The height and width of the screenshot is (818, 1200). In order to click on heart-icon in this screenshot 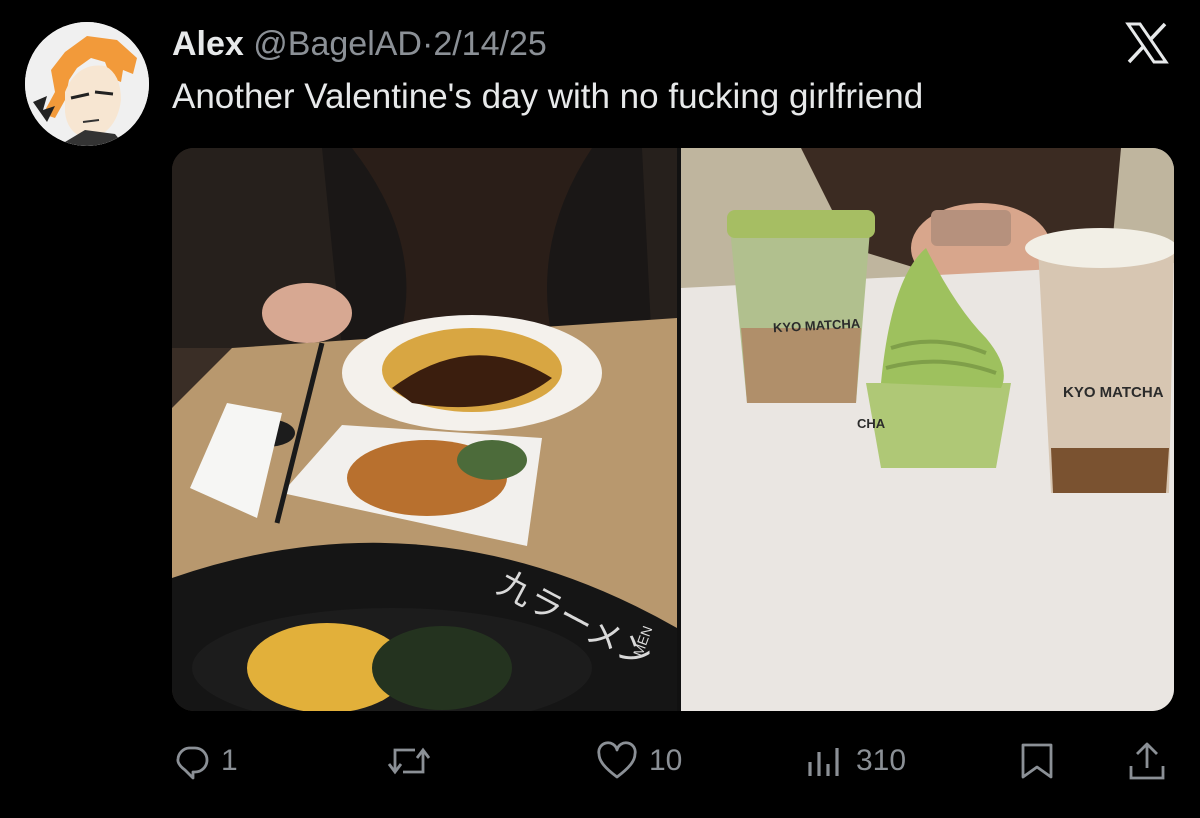, I will do `click(617, 760)`.